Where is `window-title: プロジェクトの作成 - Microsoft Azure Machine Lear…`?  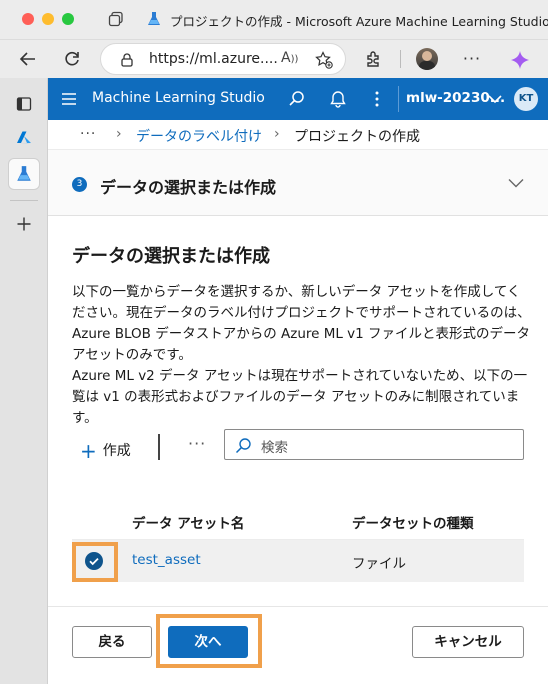
window-title: プロジェクトの作成 - Microsoft Azure Machine Lear… is located at coordinates (359, 21).